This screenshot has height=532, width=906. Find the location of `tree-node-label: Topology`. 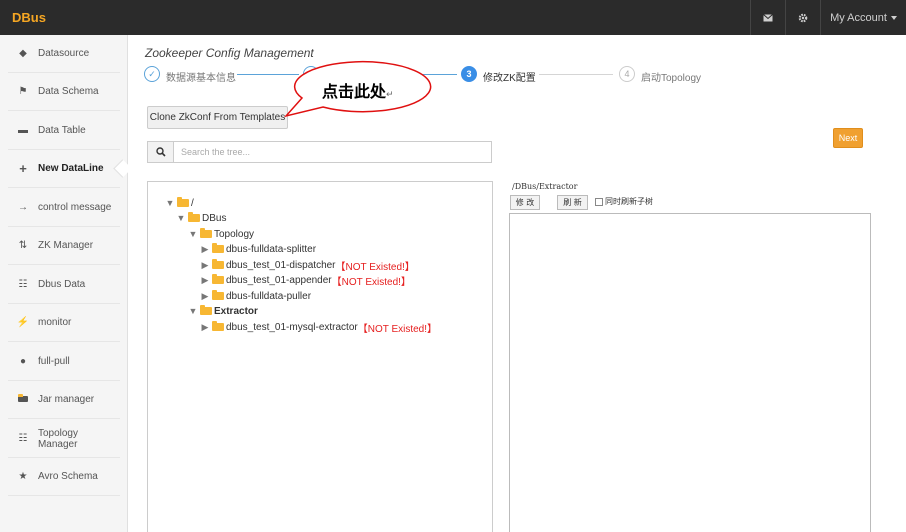

tree-node-label: Topology is located at coordinates (234, 234).